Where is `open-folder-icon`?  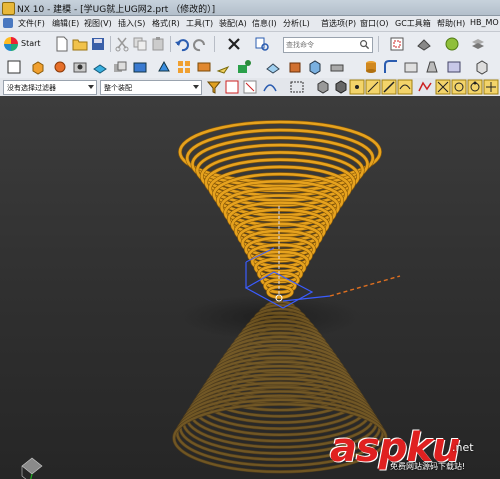 open-folder-icon is located at coordinates (80, 44).